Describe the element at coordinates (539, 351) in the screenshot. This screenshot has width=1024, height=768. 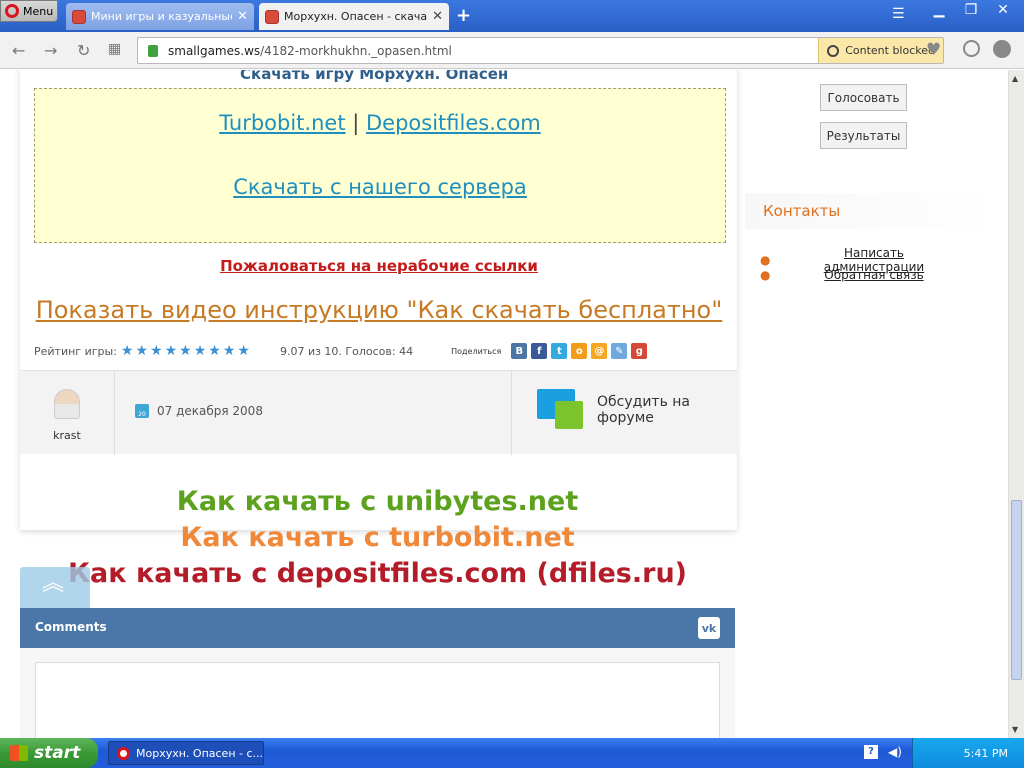
I see `facebook-share-icon: f` at that location.